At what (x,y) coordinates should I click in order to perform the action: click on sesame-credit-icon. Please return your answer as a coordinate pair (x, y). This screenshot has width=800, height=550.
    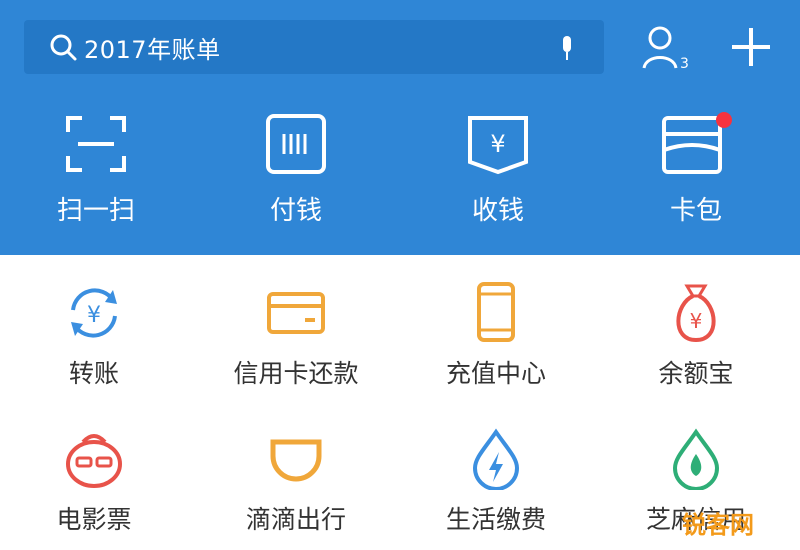
    Looking at the image, I should click on (696, 459).